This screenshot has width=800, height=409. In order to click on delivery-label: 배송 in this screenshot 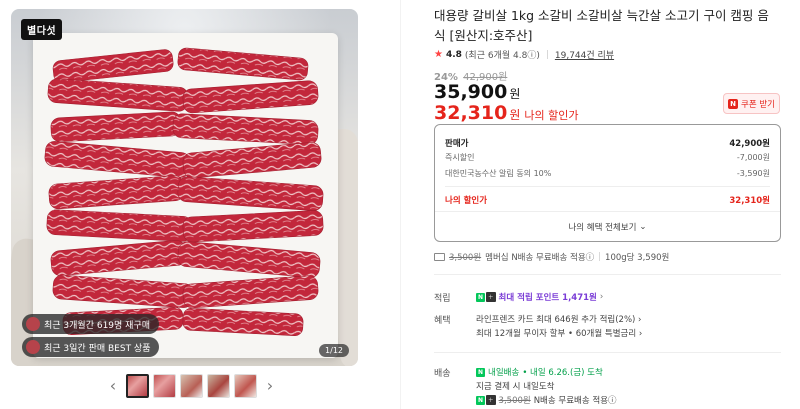, I will do `click(442, 374)`.